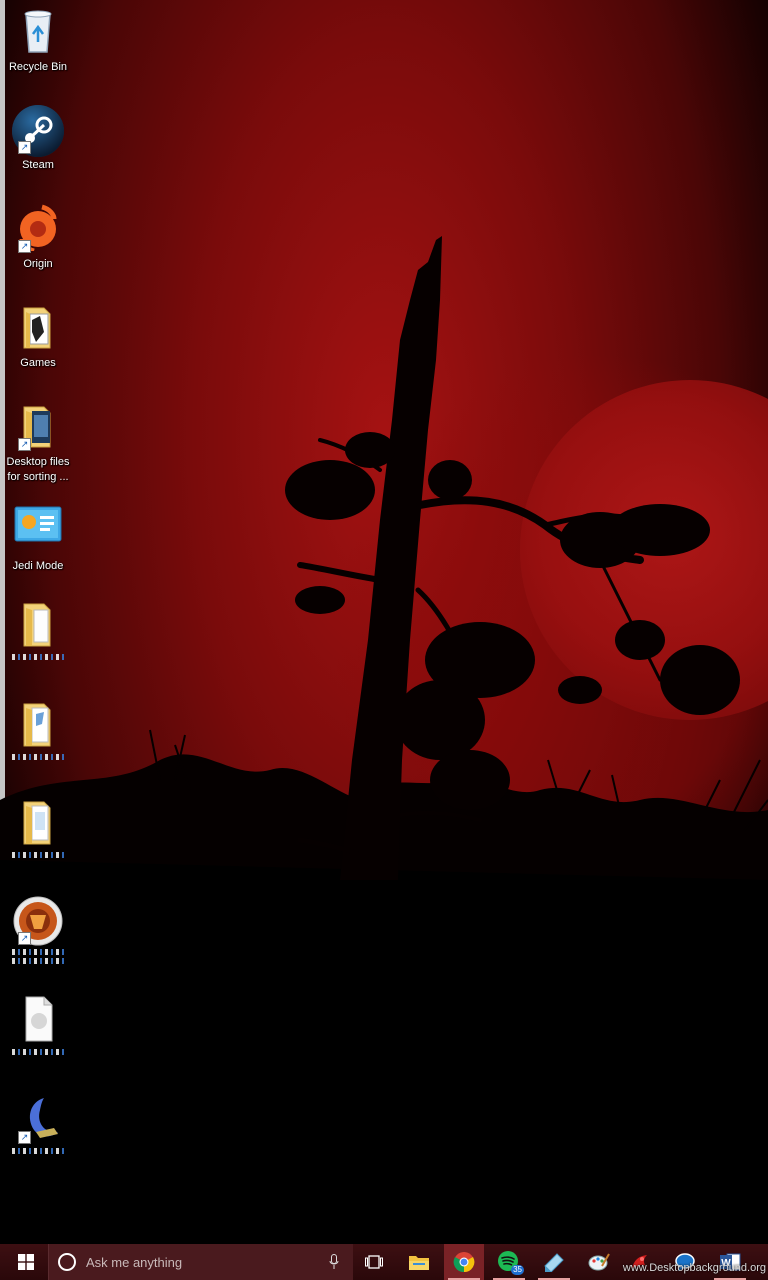 This screenshot has width=768, height=1280. I want to click on taskbar-file-explorer, so click(419, 1262).